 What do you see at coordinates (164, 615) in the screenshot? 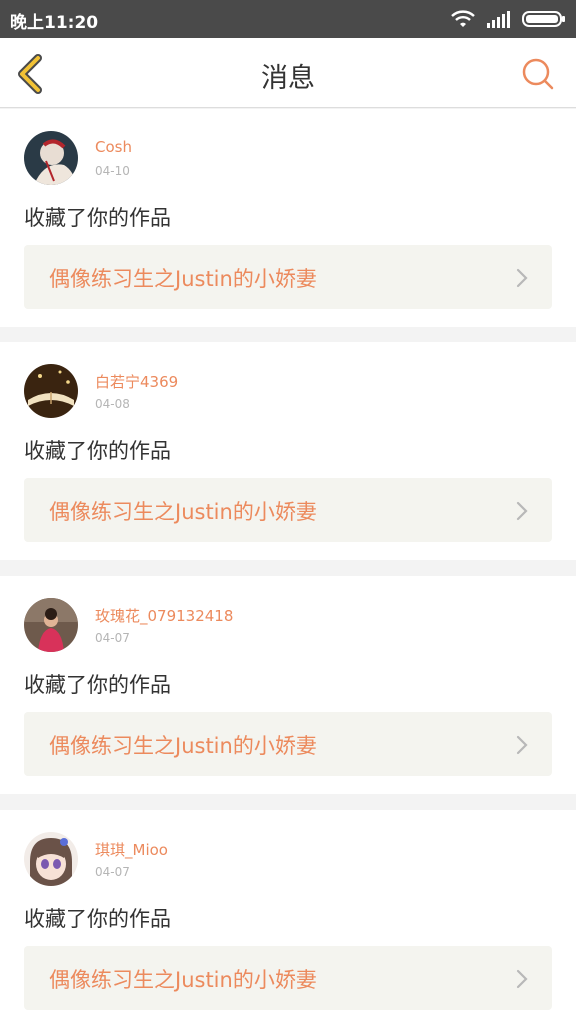
I see `user-name: 玫瑰花_079132418` at bounding box center [164, 615].